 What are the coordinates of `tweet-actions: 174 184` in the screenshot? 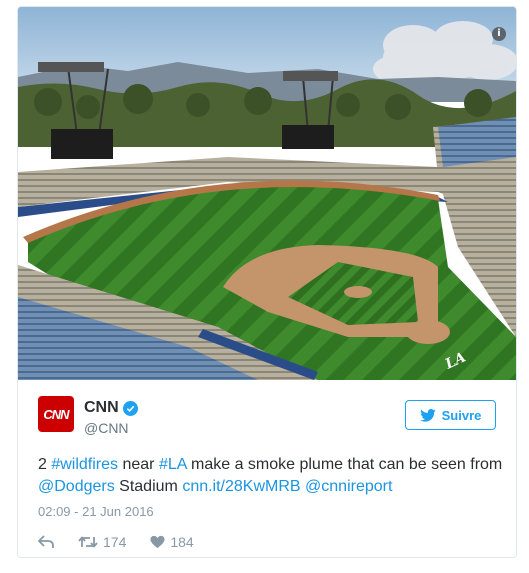 It's located at (128, 542).